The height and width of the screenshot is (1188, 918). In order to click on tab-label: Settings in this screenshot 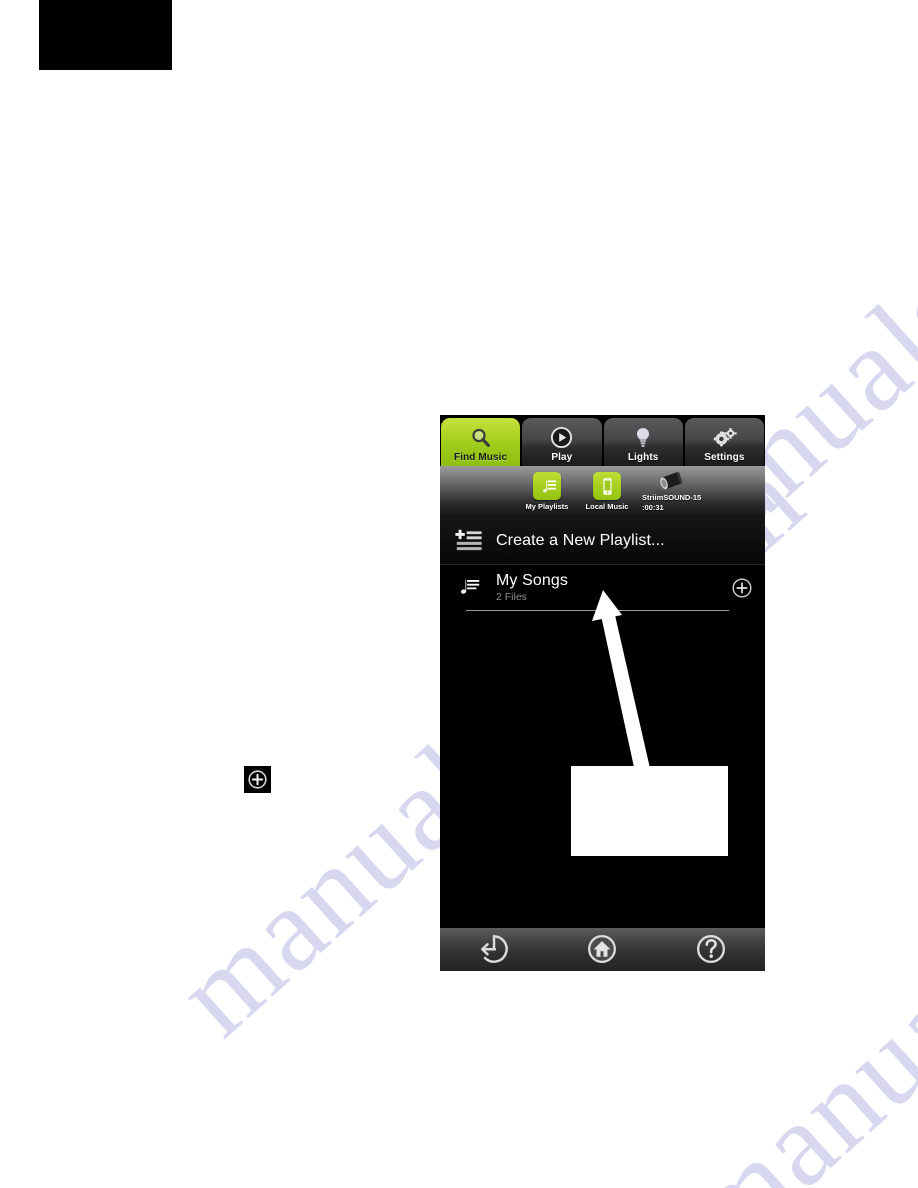, I will do `click(724, 457)`.